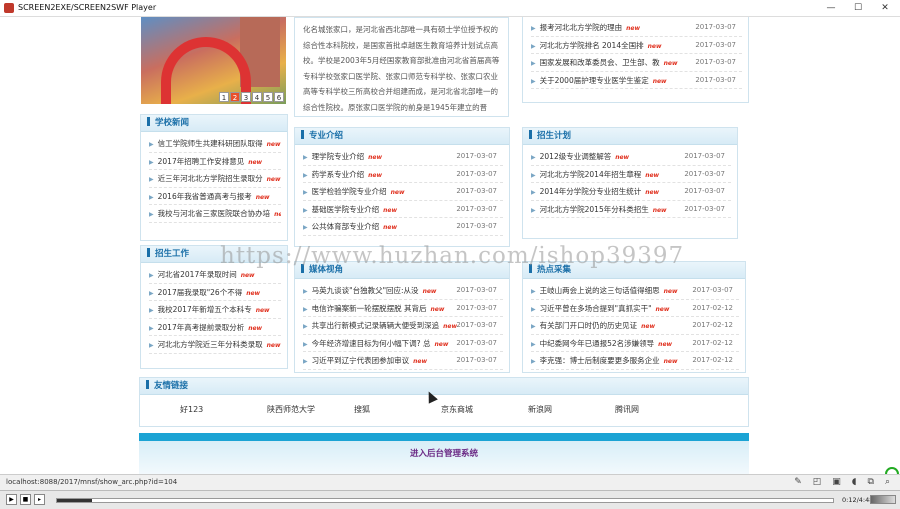 Image resolution: width=900 pixels, height=509 pixels. Describe the element at coordinates (397, 409) in the screenshot. I see `friend-link: 搜狐` at that location.